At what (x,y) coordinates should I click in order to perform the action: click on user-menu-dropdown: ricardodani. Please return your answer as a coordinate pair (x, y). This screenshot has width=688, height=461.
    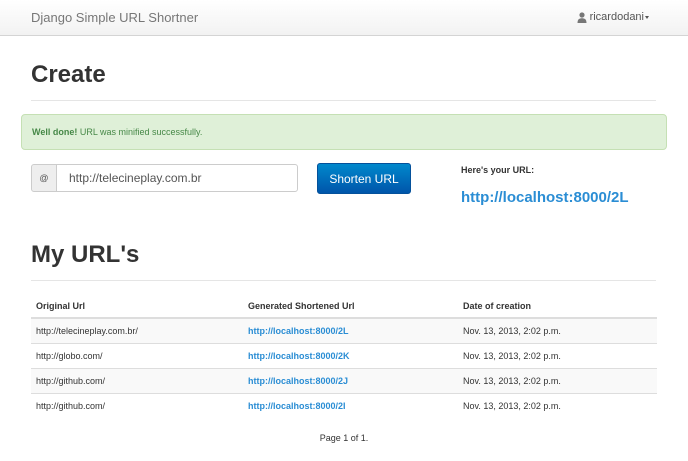
    Looking at the image, I should click on (613, 17).